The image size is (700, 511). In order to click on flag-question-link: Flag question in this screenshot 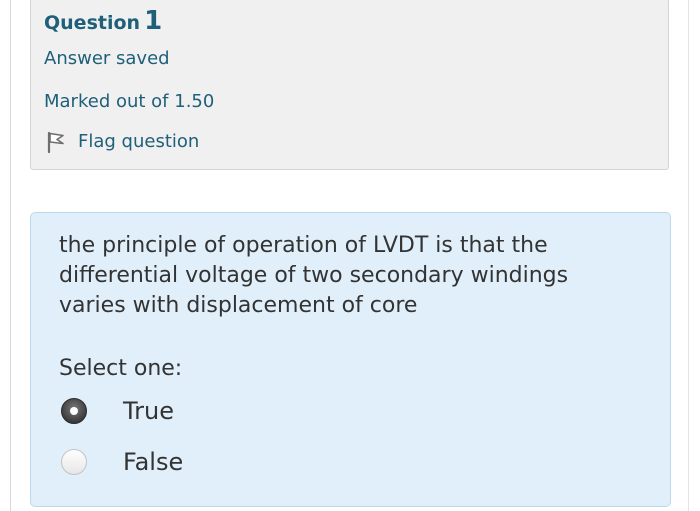, I will do `click(122, 142)`.